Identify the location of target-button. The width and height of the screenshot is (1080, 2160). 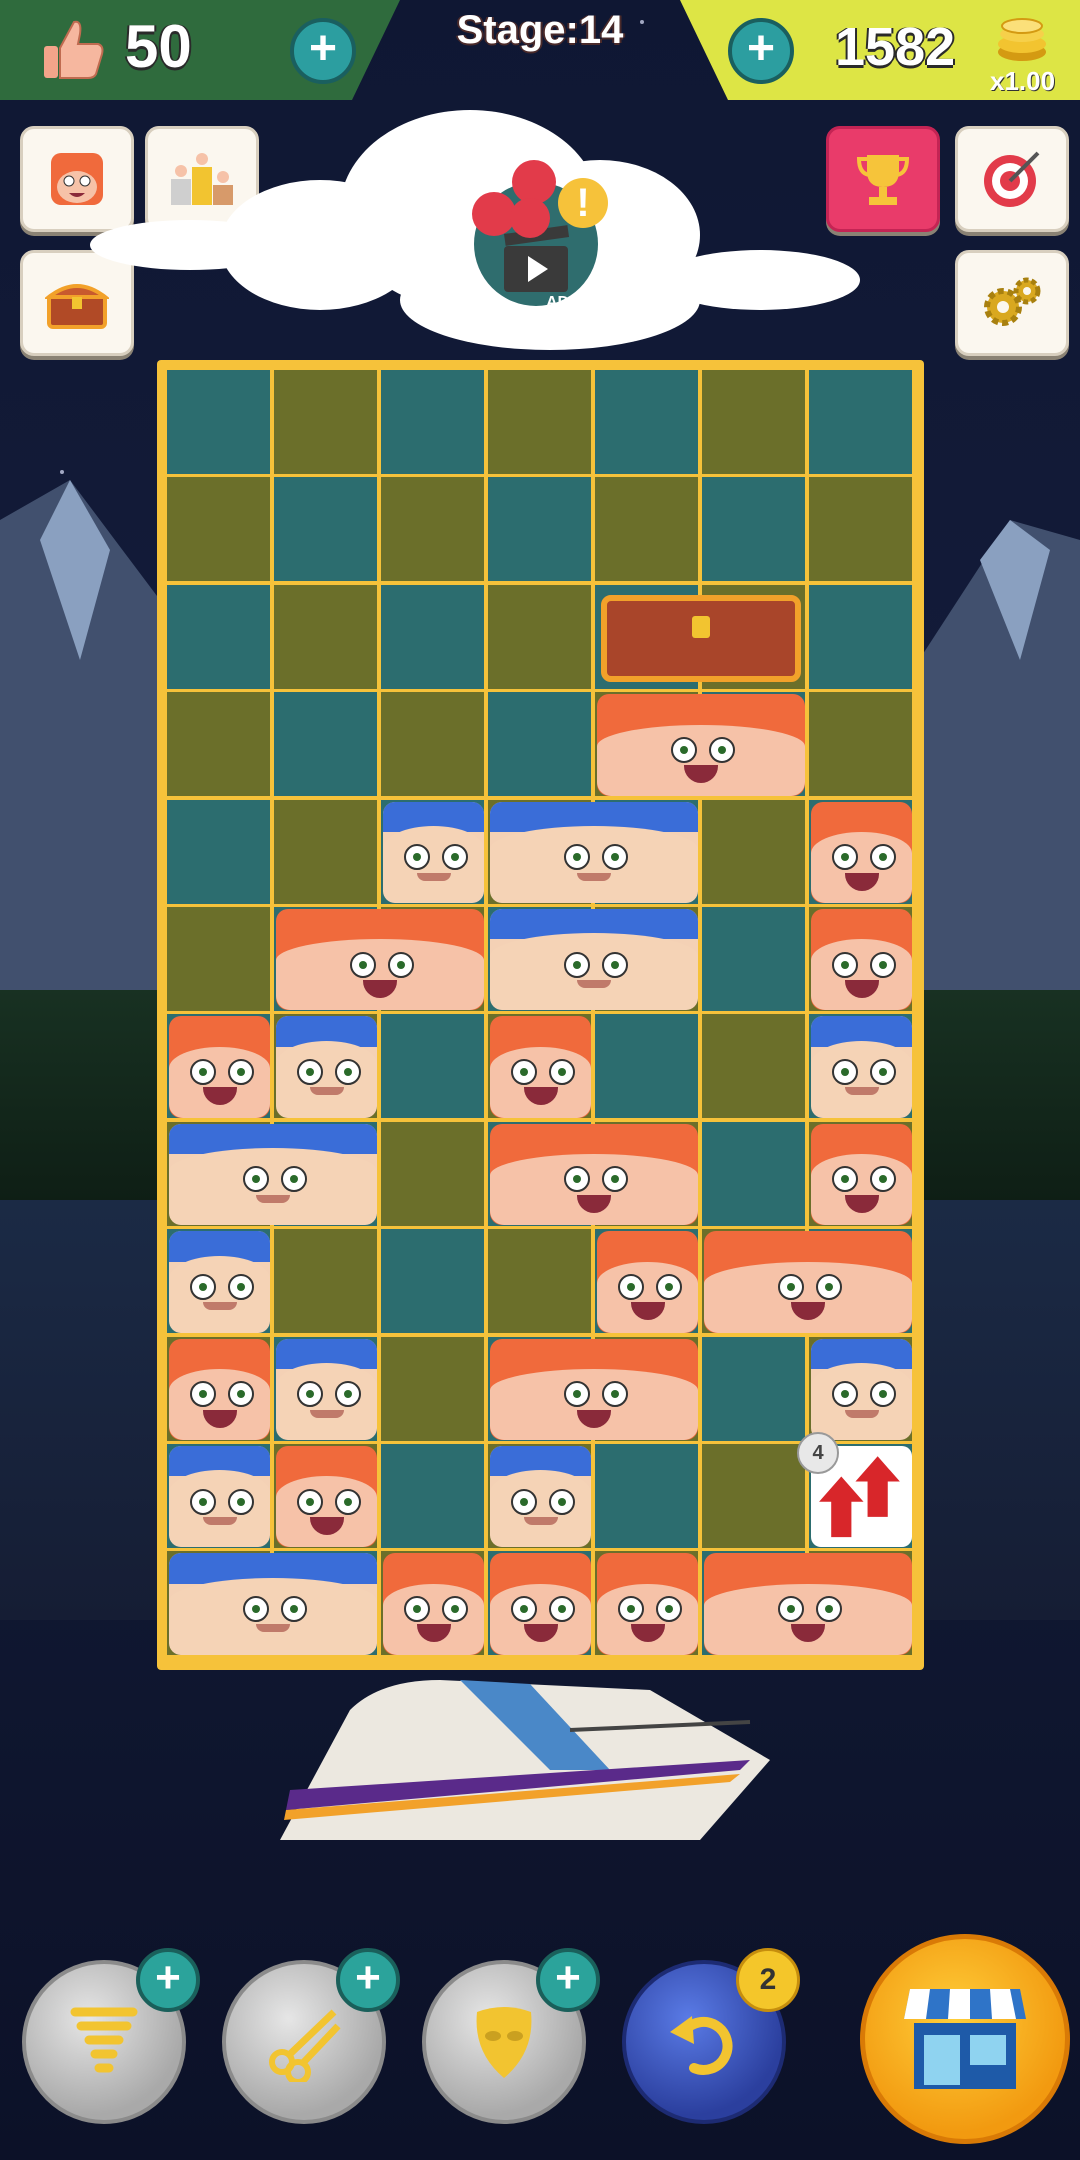
(1012, 179).